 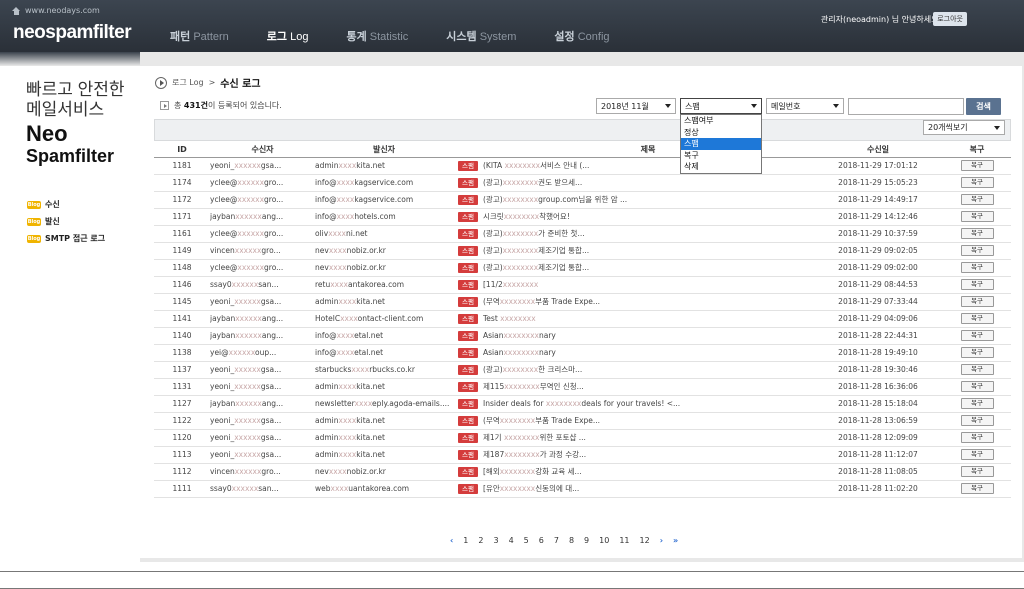 I want to click on col-id: ID, so click(x=182, y=150).